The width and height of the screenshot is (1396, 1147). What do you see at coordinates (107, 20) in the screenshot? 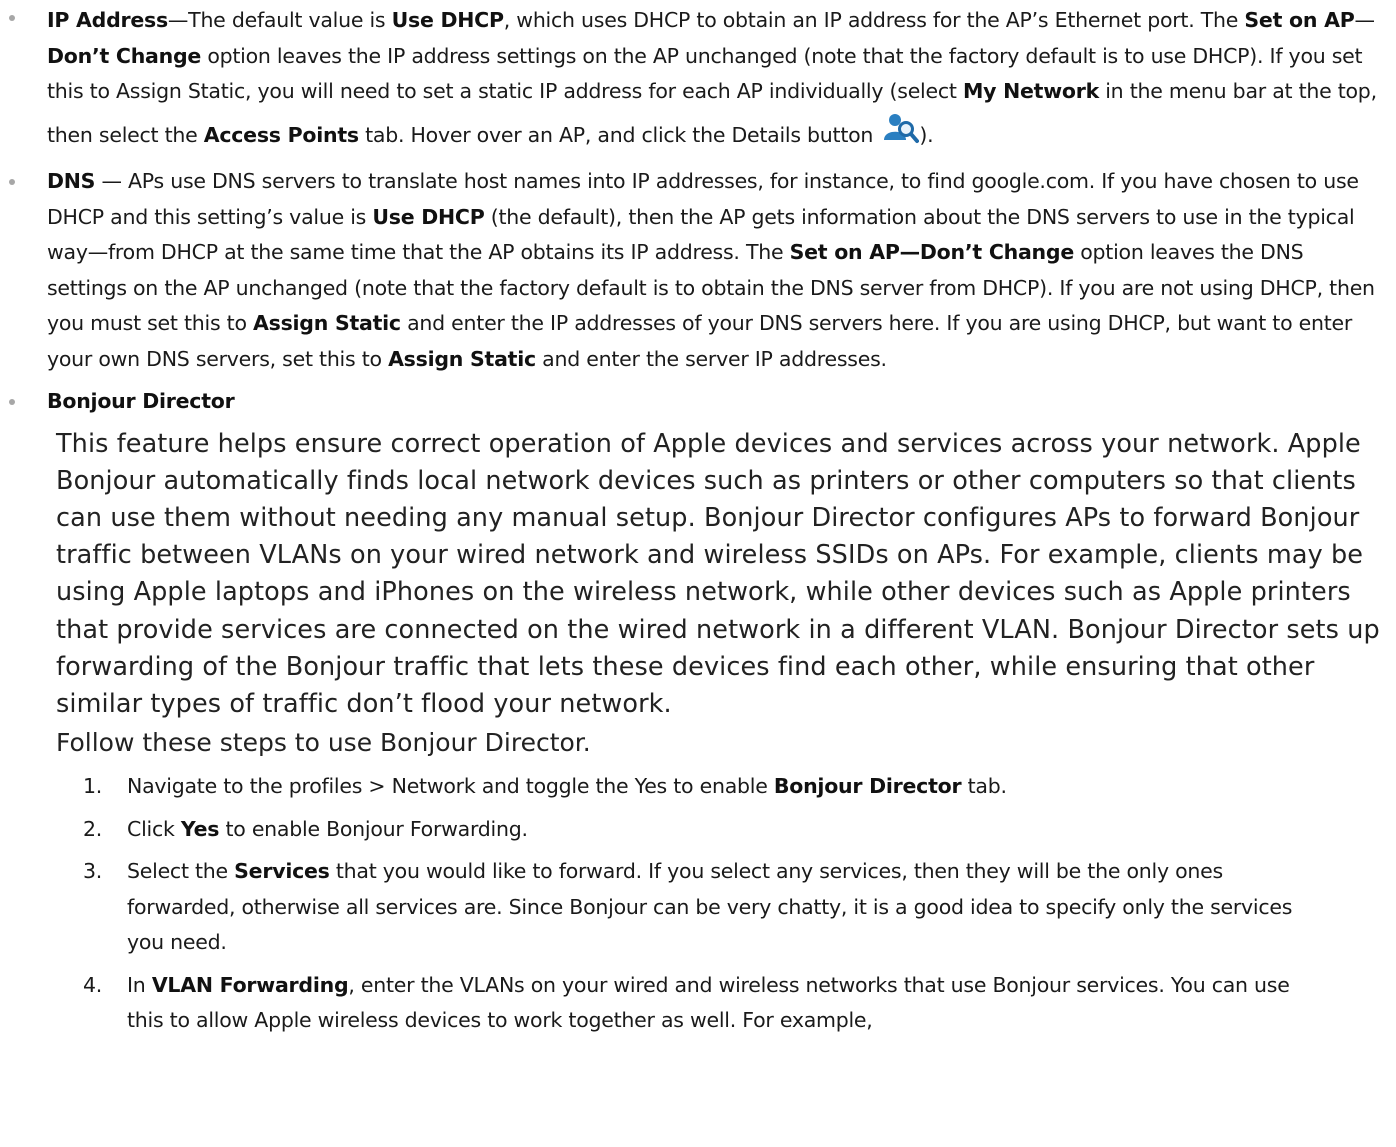
I see `ip-address-term: IP Address` at bounding box center [107, 20].